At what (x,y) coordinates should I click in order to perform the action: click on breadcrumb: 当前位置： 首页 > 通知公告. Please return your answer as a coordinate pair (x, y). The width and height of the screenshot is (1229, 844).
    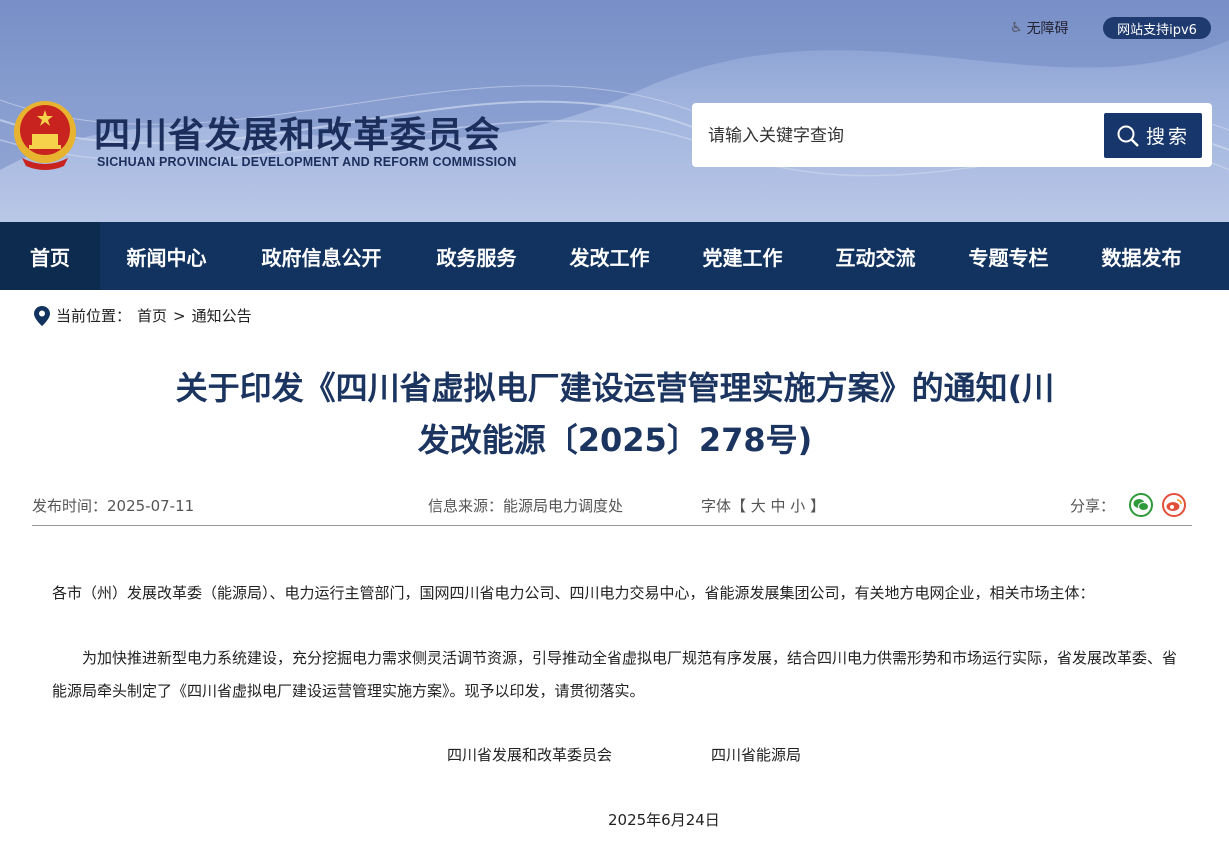
    Looking at the image, I should click on (143, 315).